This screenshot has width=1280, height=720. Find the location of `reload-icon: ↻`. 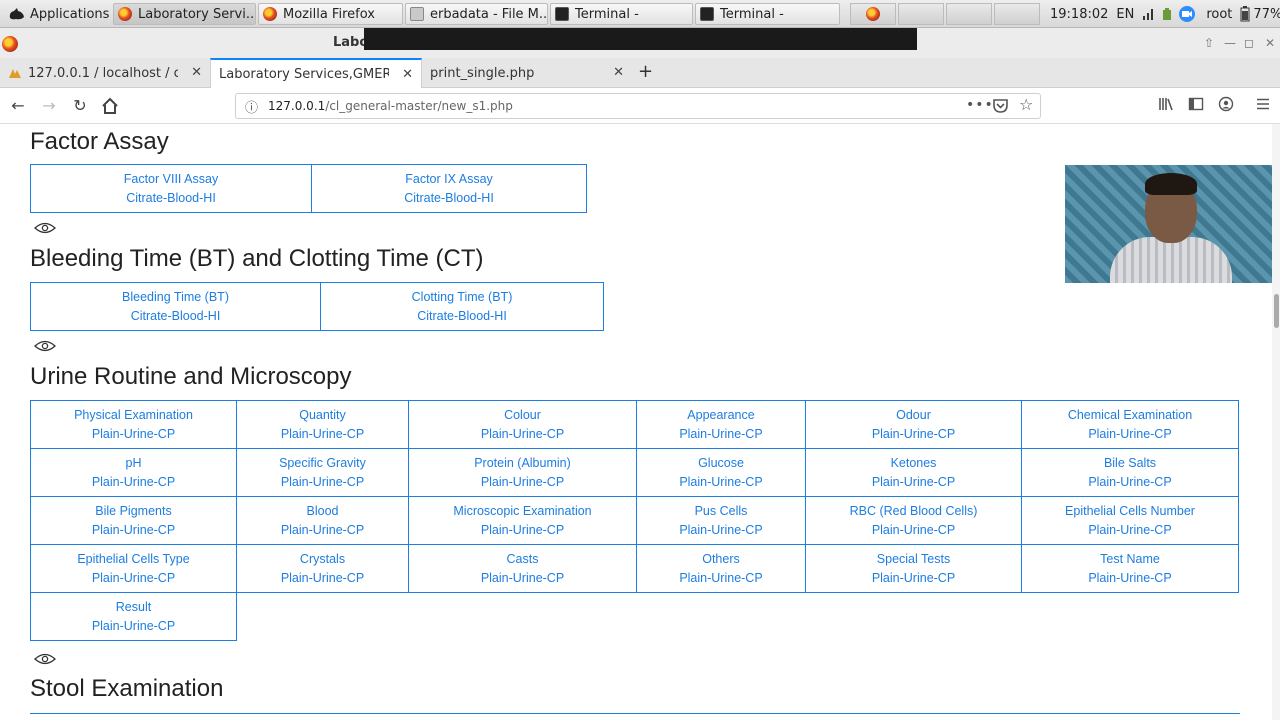

reload-icon: ↻ is located at coordinates (80, 106).